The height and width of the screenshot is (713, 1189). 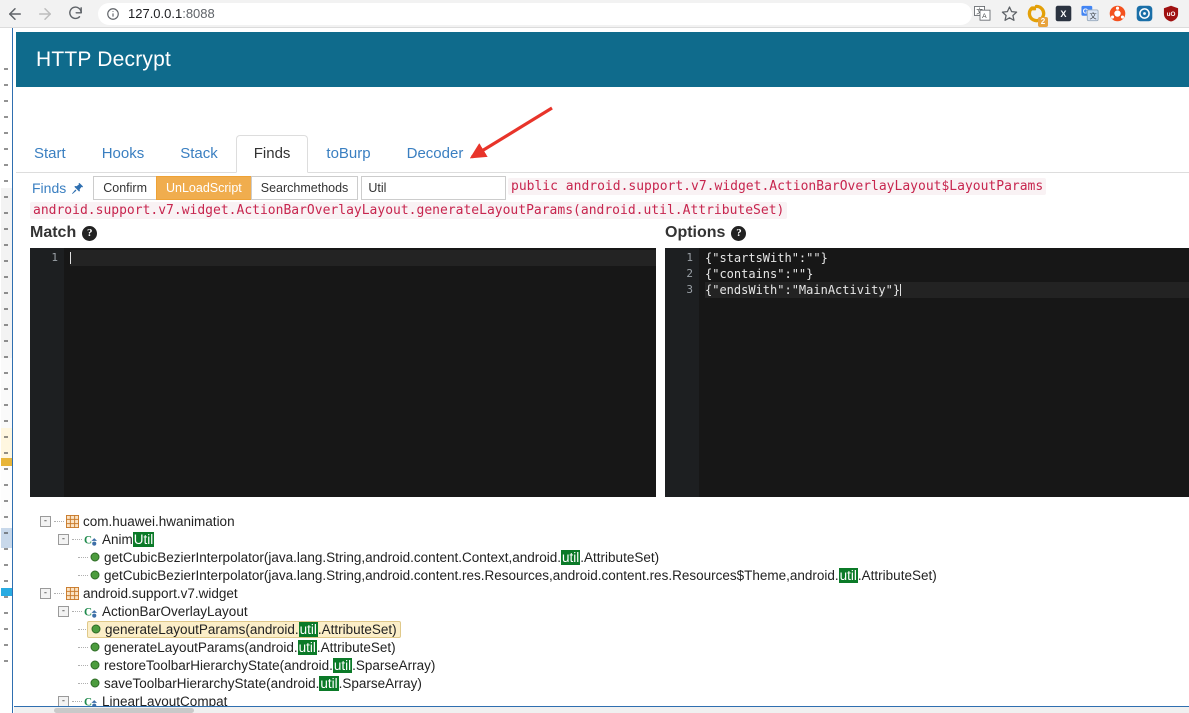 I want to click on text-caret, so click(x=70, y=258).